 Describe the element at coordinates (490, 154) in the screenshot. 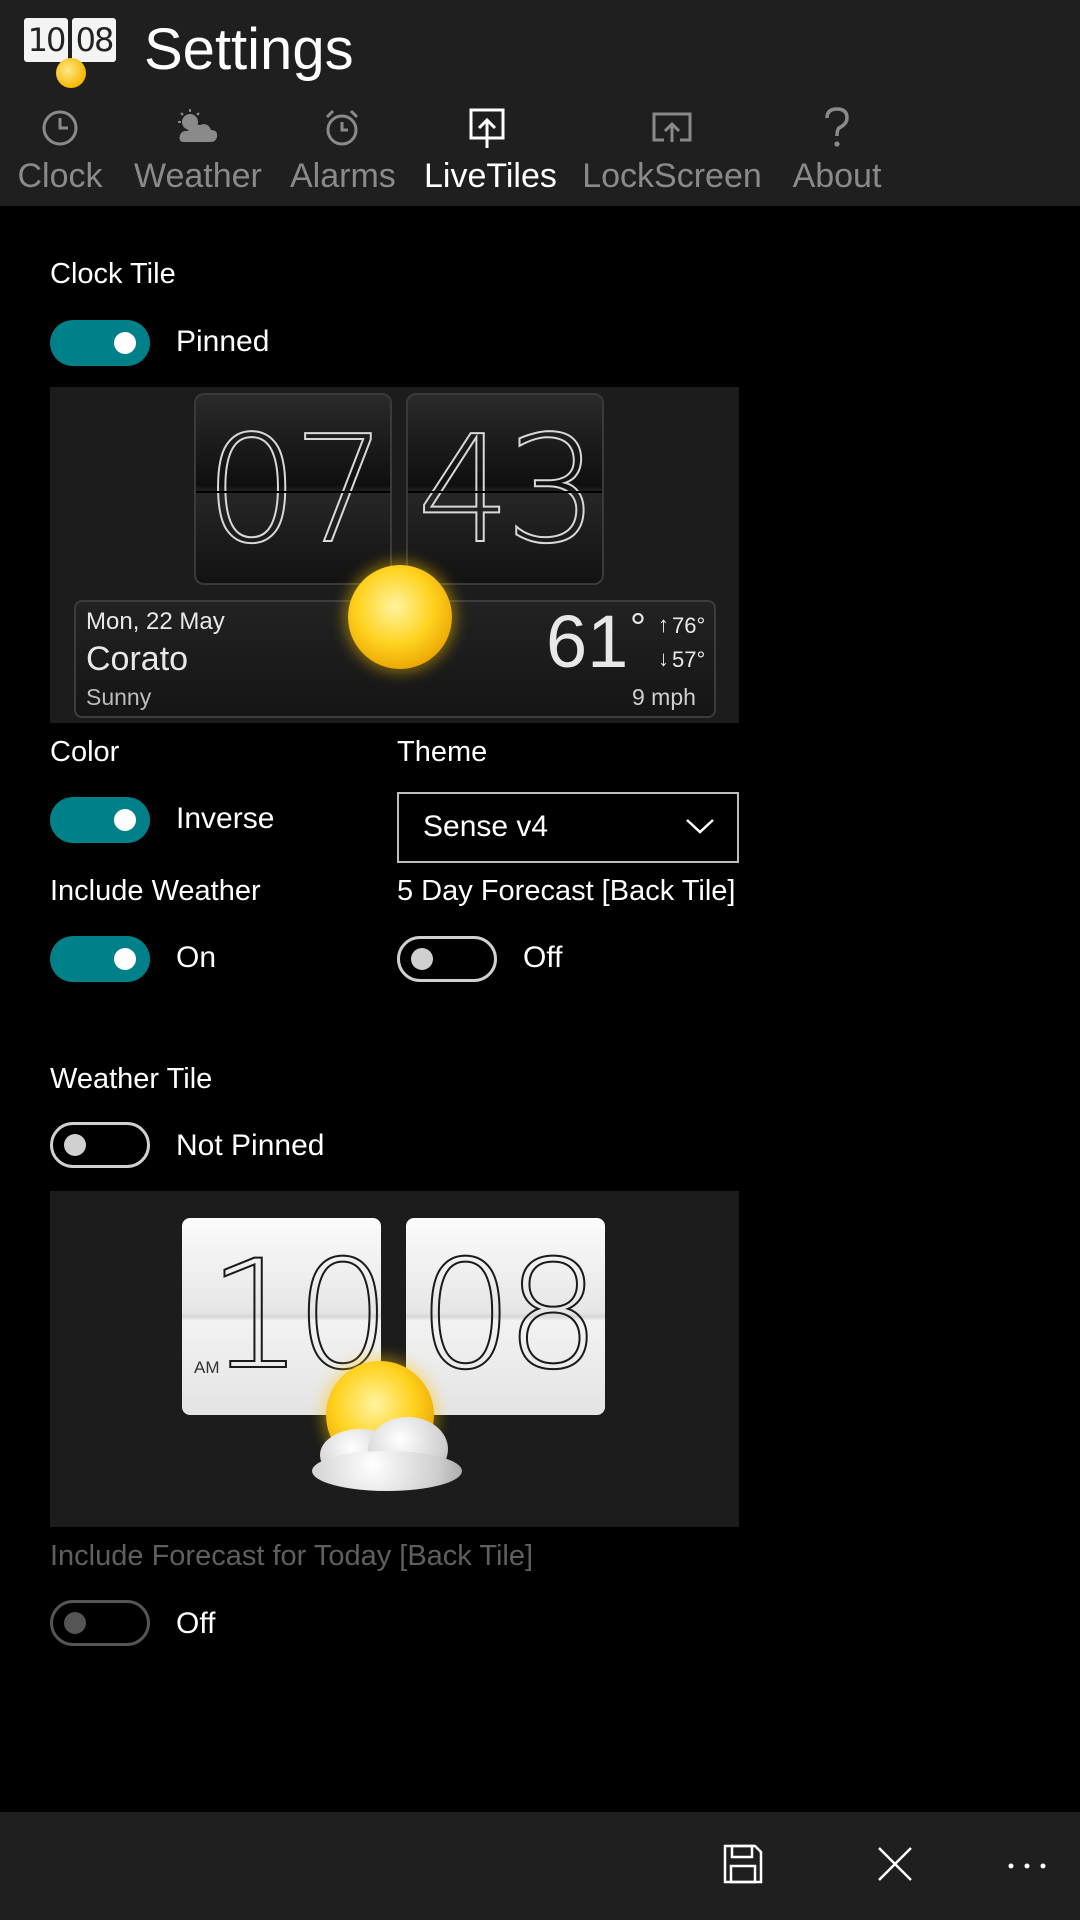

I see `tab-livetiles: LiveTiles` at that location.